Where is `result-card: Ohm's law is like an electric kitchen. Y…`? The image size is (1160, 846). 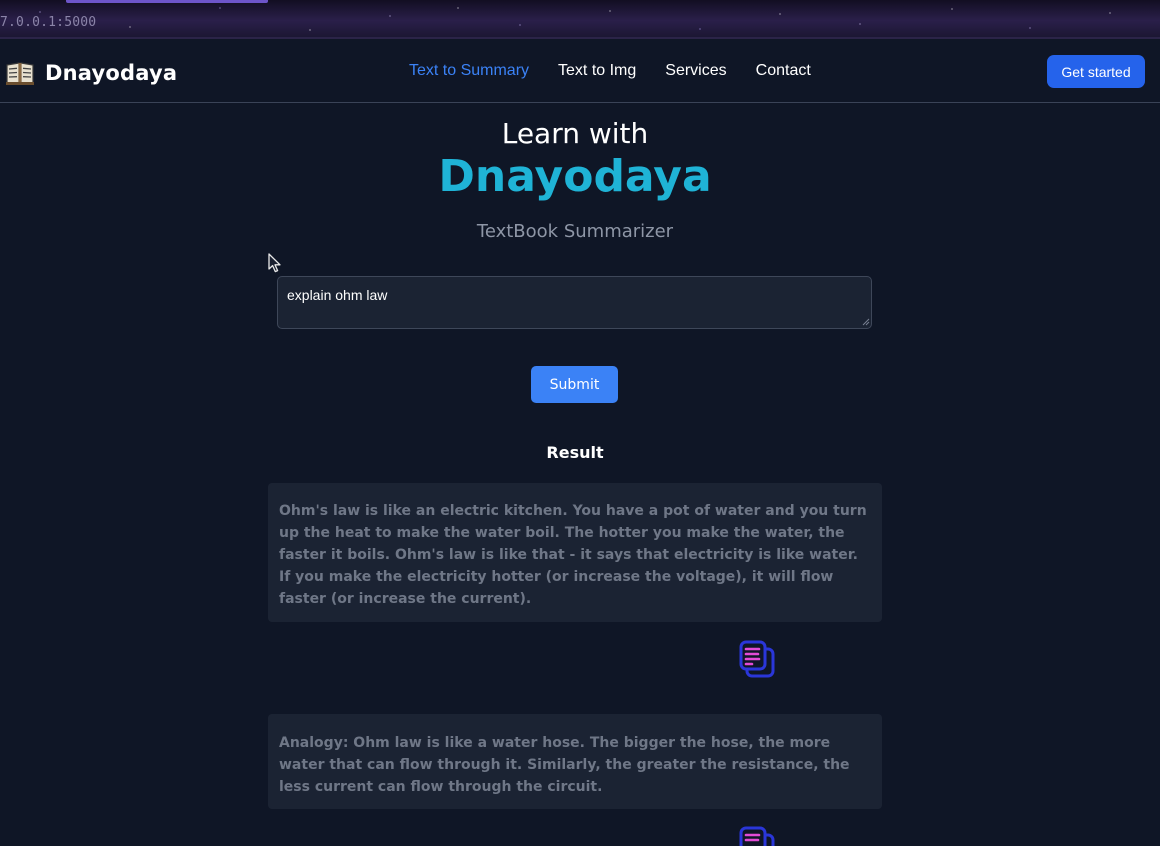
result-card: Ohm's law is like an electric kitchen. Y… is located at coordinates (575, 552).